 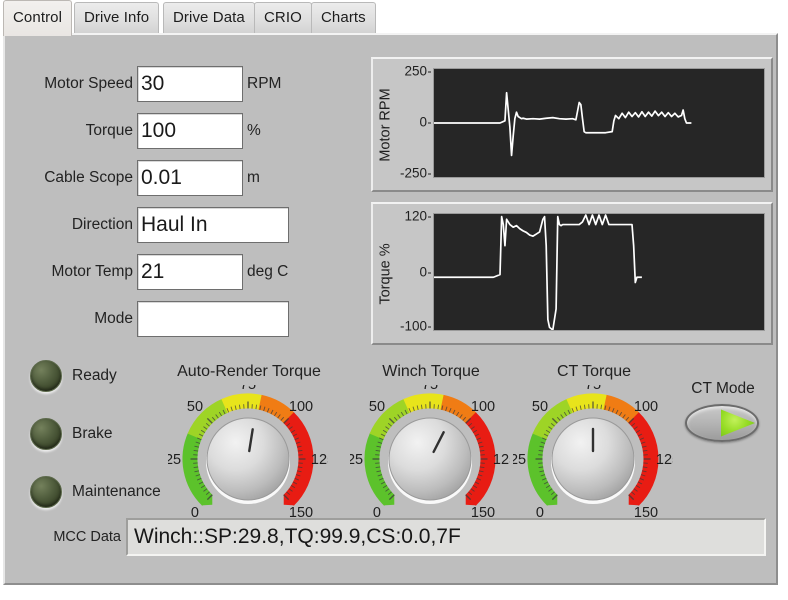 I want to click on ct-mode-toggle, so click(x=722, y=423).